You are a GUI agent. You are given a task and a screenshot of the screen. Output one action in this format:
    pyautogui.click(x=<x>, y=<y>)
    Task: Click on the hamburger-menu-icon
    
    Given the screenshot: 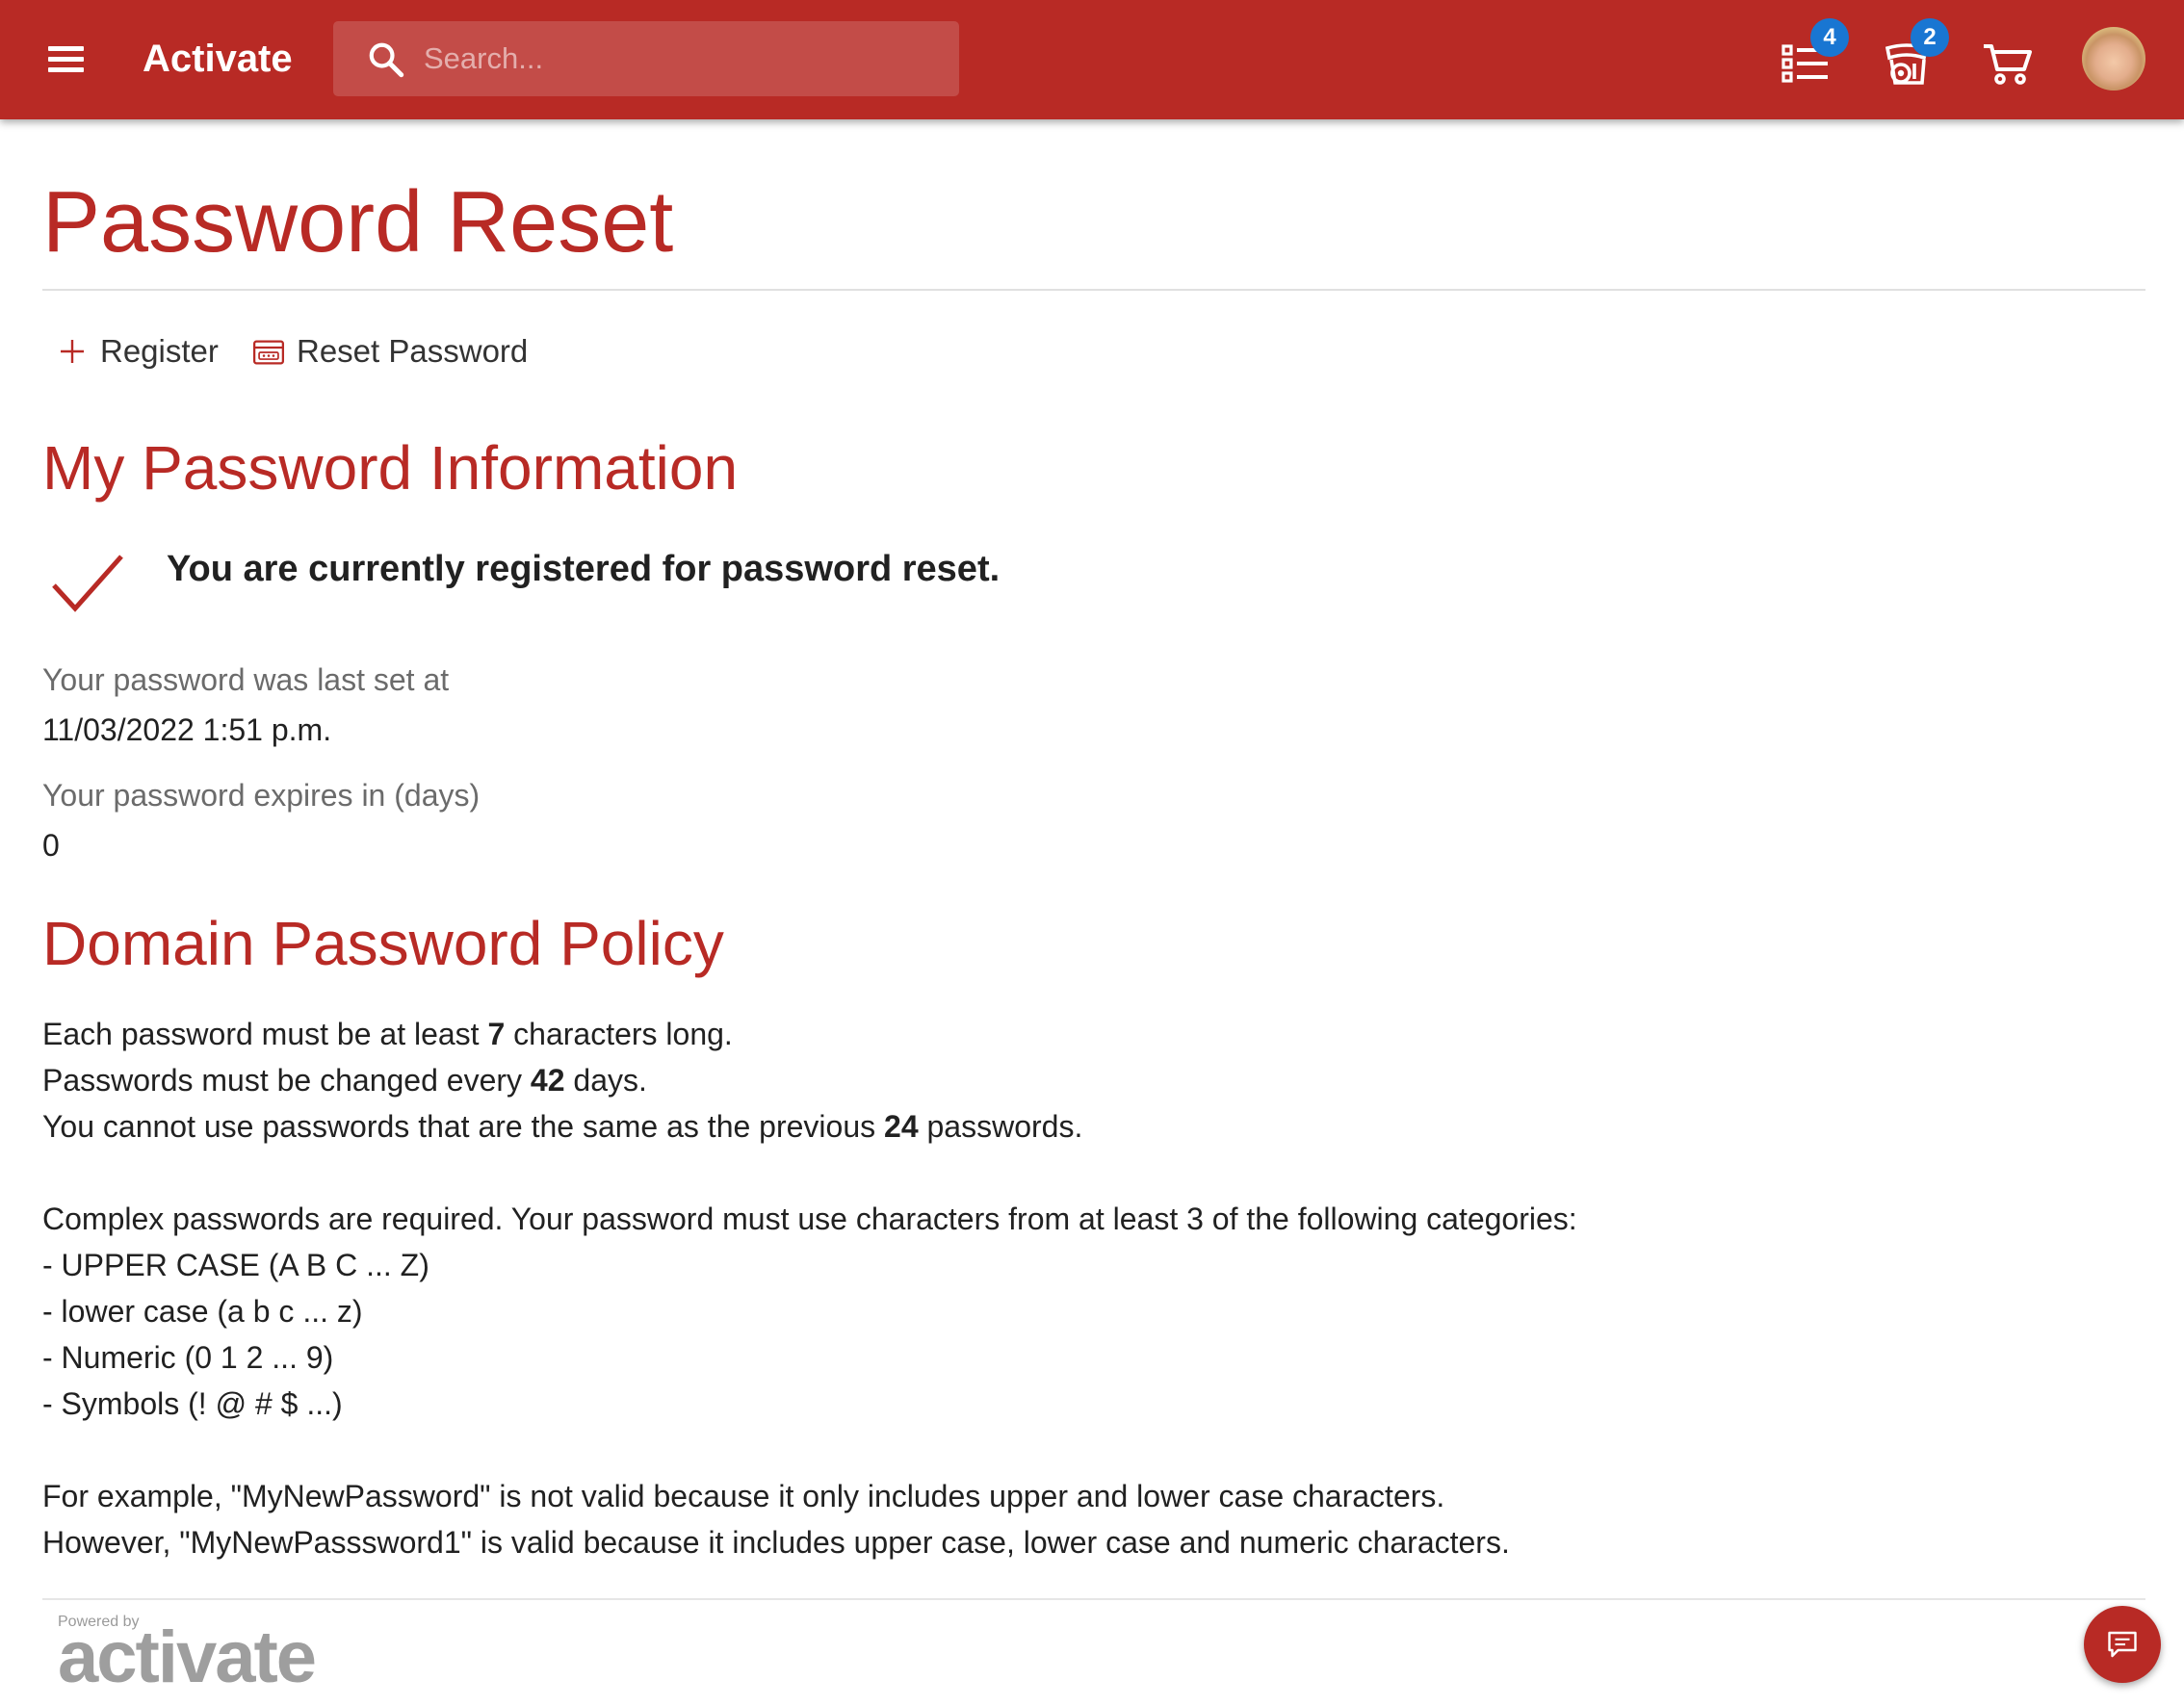 What is the action you would take?
    pyautogui.click(x=65, y=60)
    